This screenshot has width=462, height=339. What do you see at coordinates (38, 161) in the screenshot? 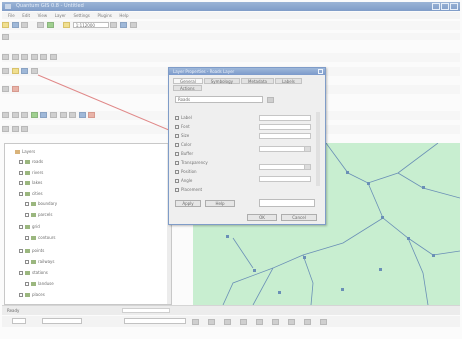
I see `legend-item-label: roads` at bounding box center [38, 161].